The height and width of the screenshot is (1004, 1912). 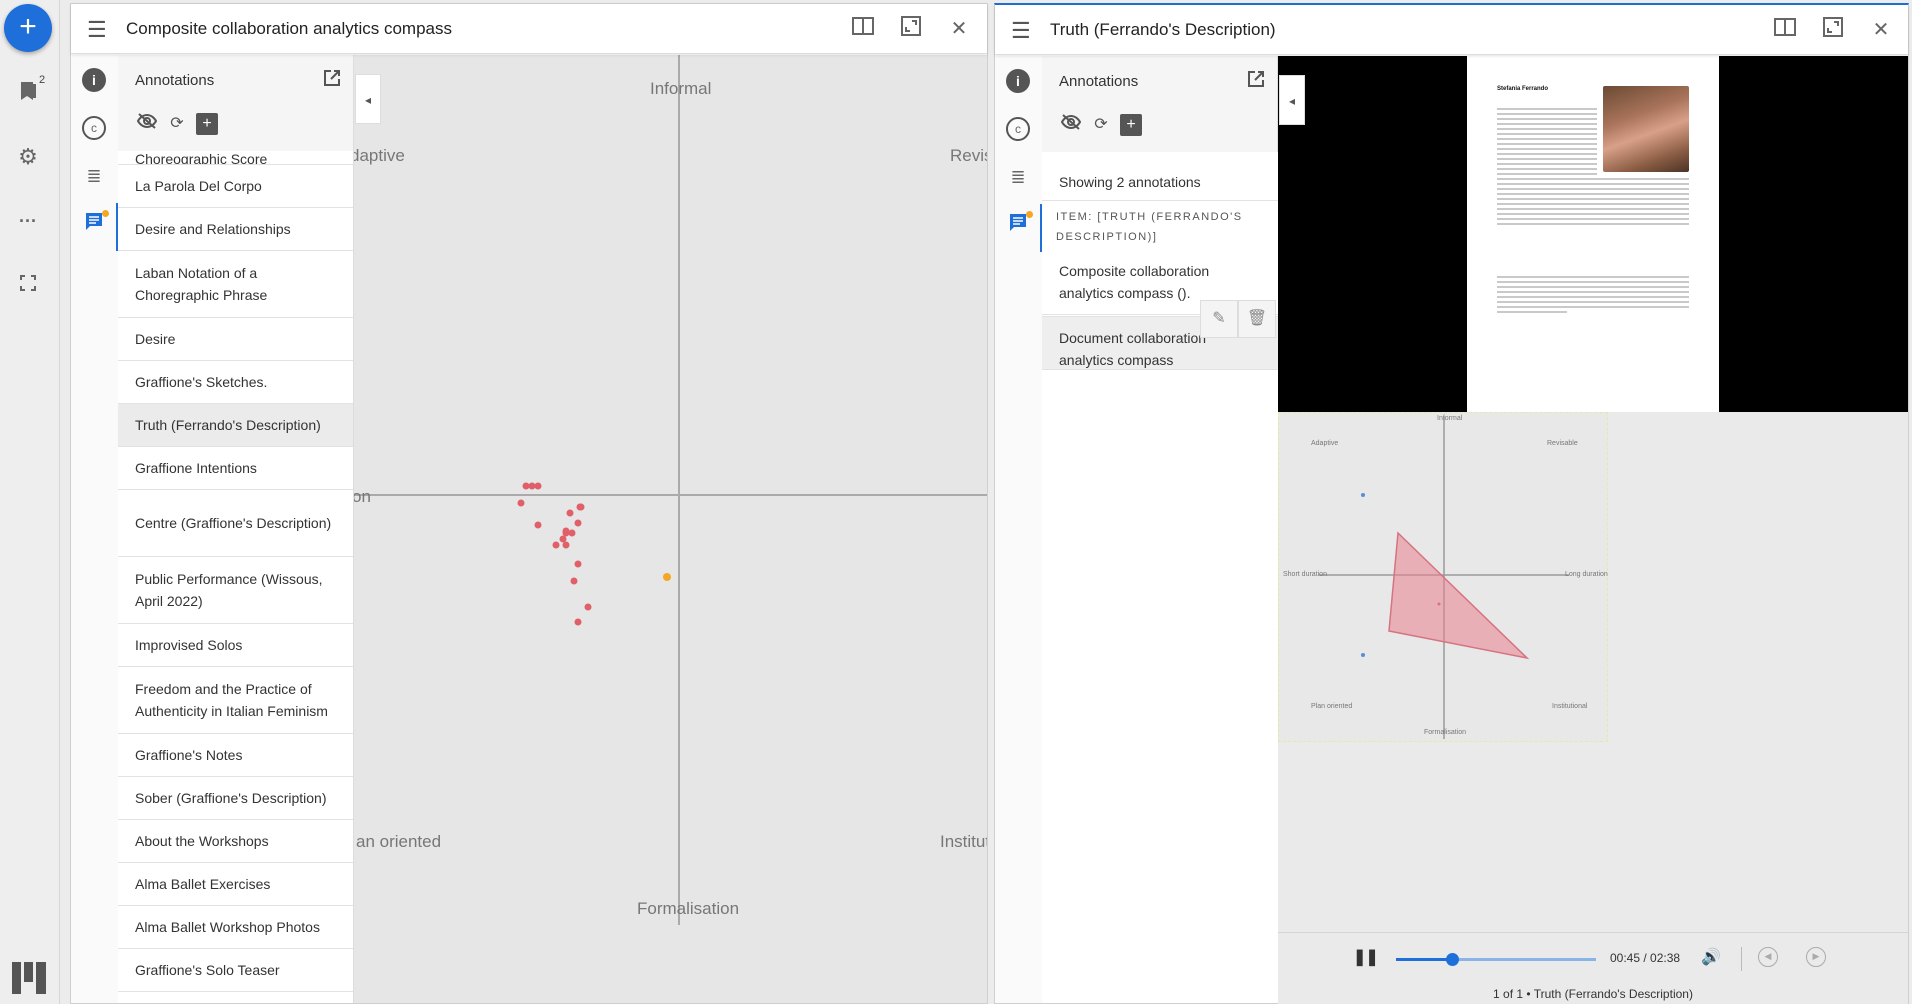 What do you see at coordinates (235, 970) in the screenshot?
I see `annotation-list-item: Graffione's Solo Teaser` at bounding box center [235, 970].